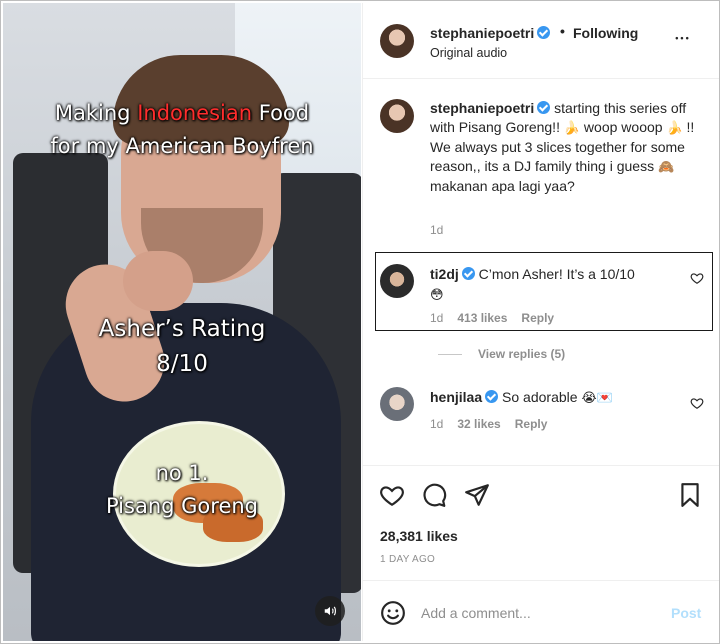 This screenshot has height=644, width=720. What do you see at coordinates (686, 613) in the screenshot?
I see `post-comment-button: Post` at bounding box center [686, 613].